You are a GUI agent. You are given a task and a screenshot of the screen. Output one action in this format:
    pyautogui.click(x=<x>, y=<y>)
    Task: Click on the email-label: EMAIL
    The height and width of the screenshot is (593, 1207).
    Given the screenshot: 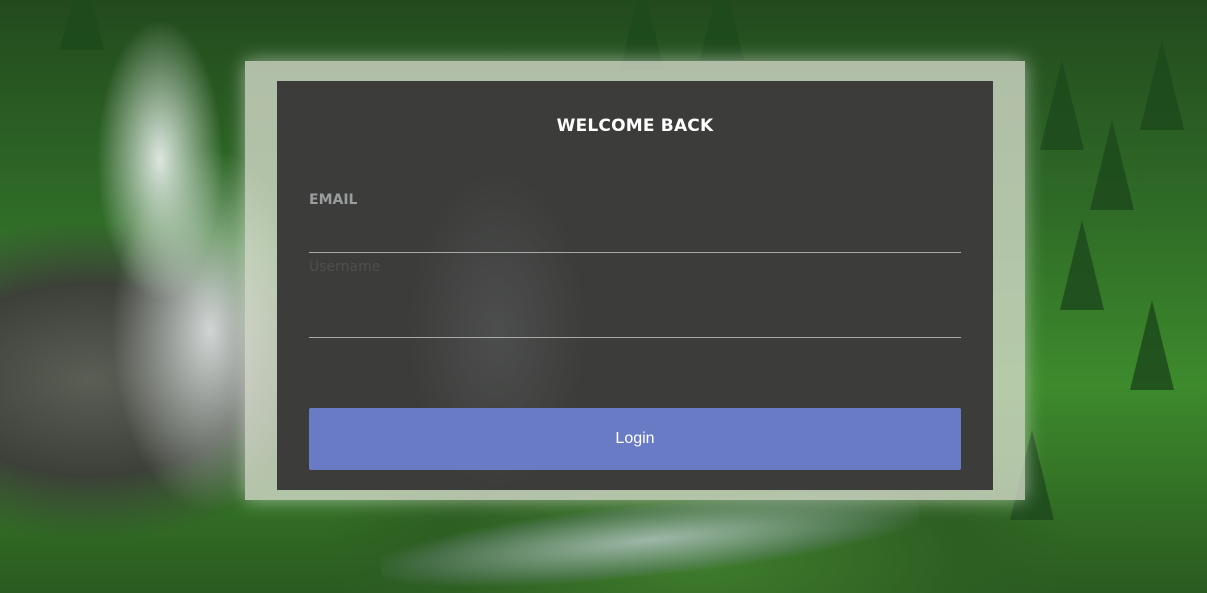 What is the action you would take?
    pyautogui.click(x=333, y=200)
    